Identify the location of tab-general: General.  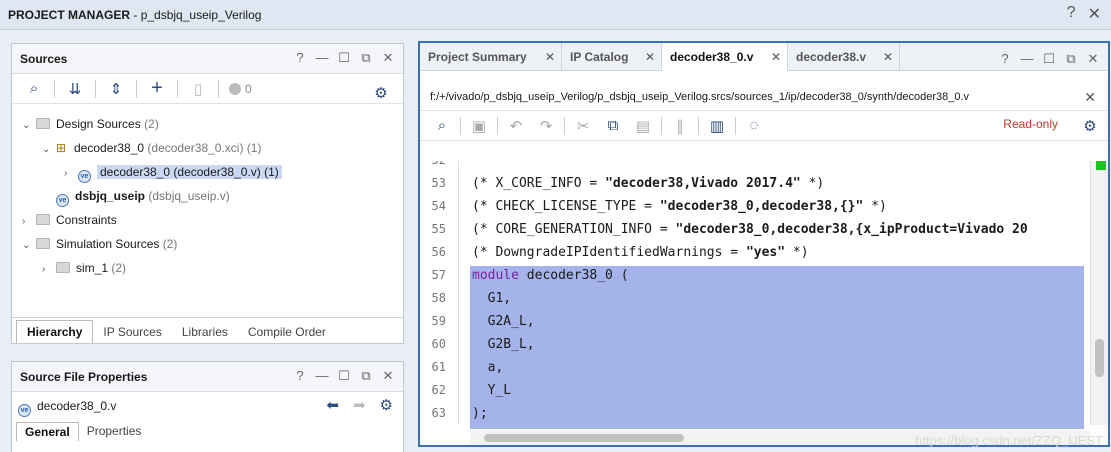
(47, 431).